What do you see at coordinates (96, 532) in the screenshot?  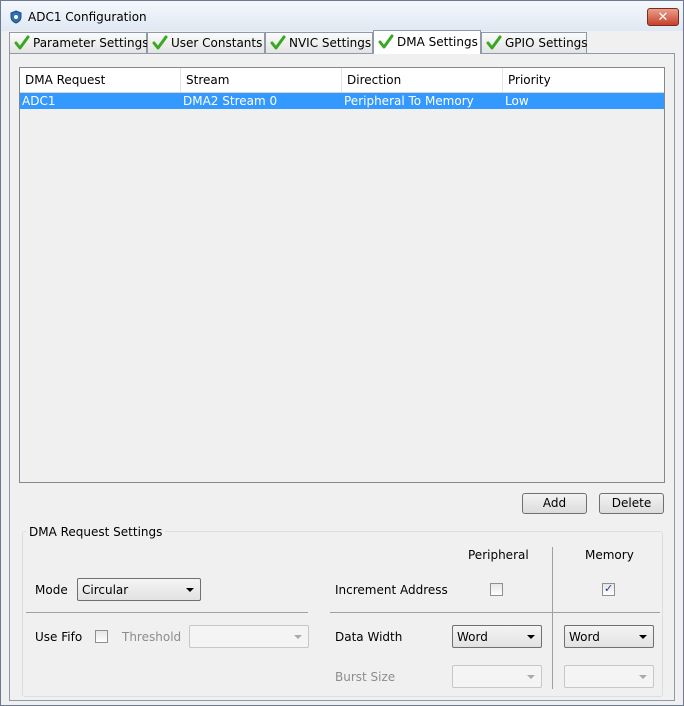 I see `group-title: DMA Request Settings` at bounding box center [96, 532].